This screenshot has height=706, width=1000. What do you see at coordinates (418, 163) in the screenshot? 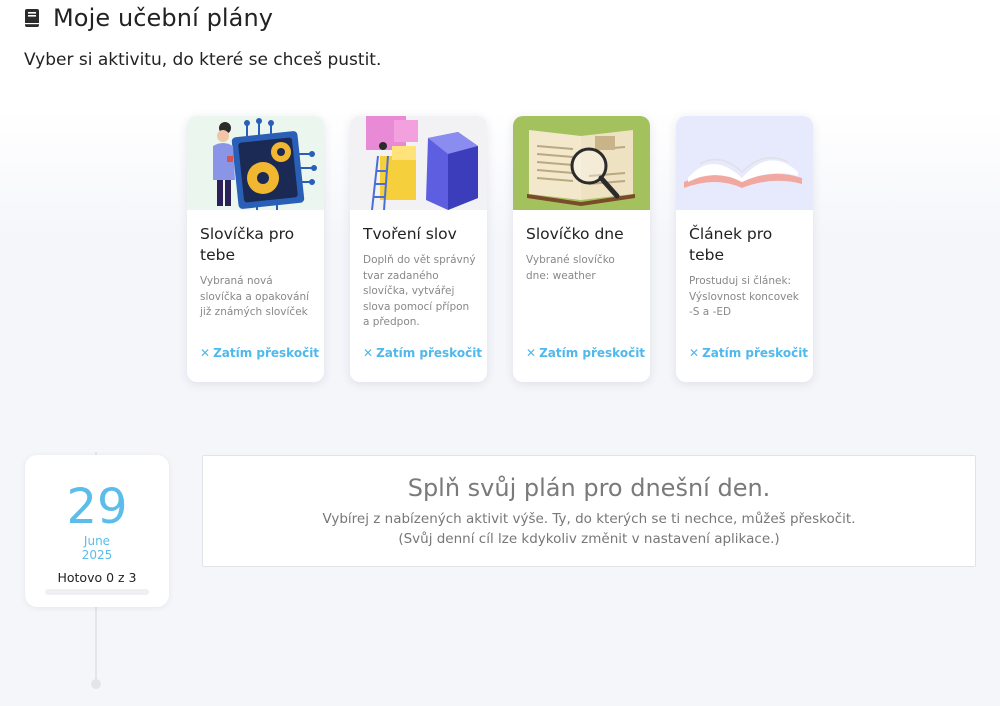
I see `puzzle-blocks-illustration` at bounding box center [418, 163].